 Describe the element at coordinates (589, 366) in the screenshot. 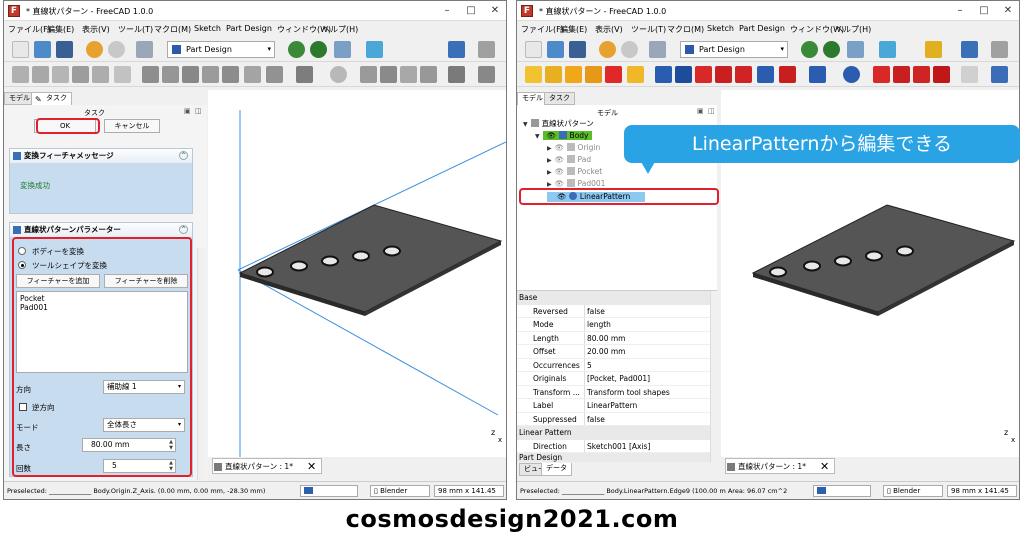

I see `property-value: 5` at that location.